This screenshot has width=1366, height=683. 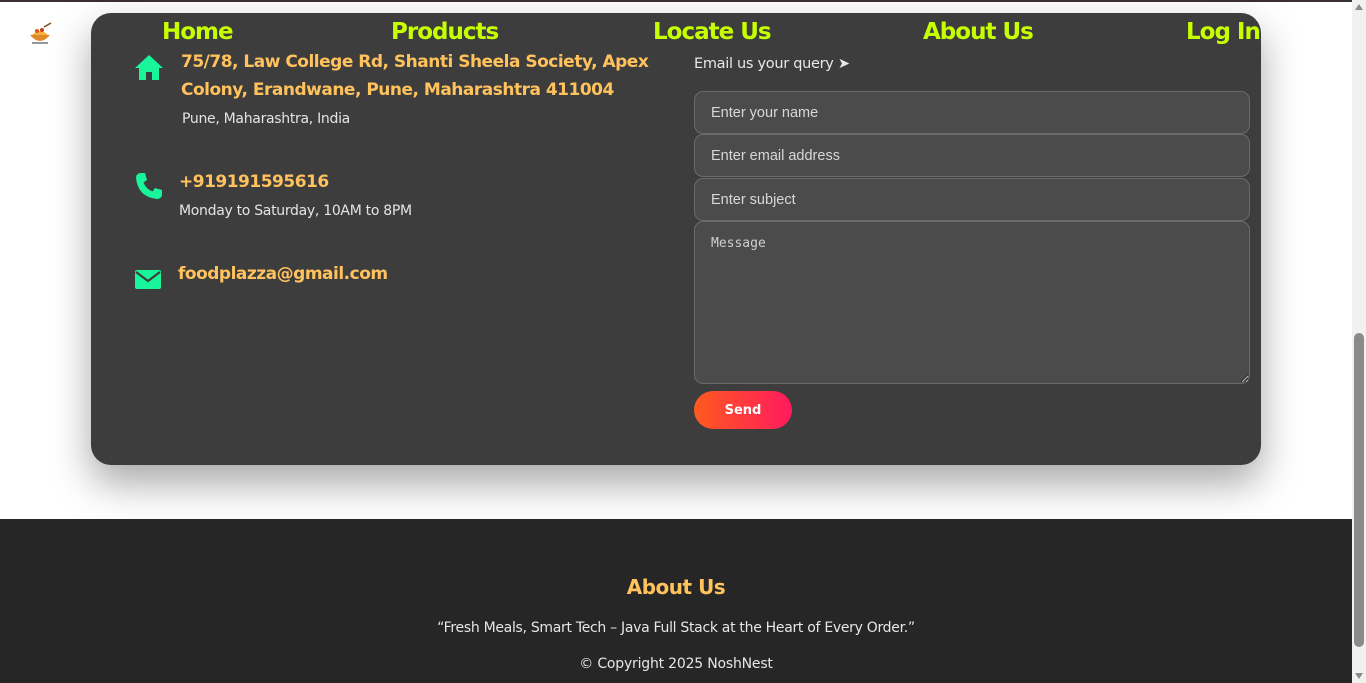 I want to click on subject-input, so click(x=972, y=199).